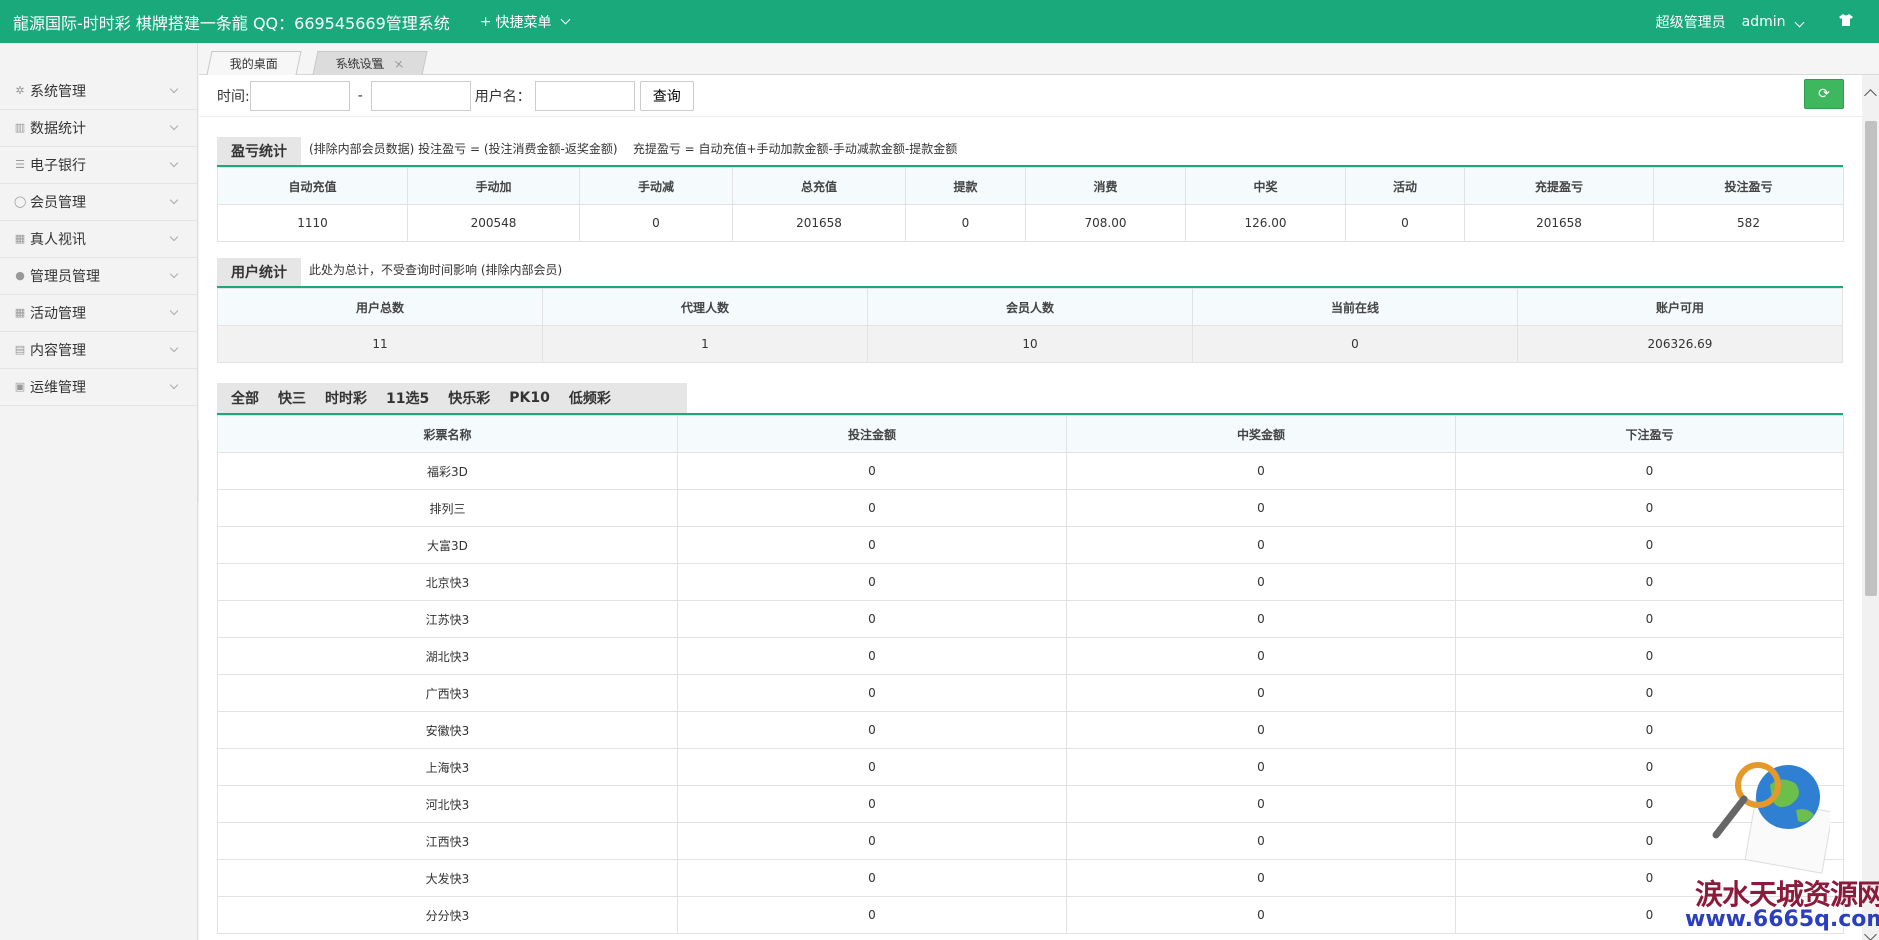  I want to click on table-row: 江西快3 0 0 0, so click(1030, 841).